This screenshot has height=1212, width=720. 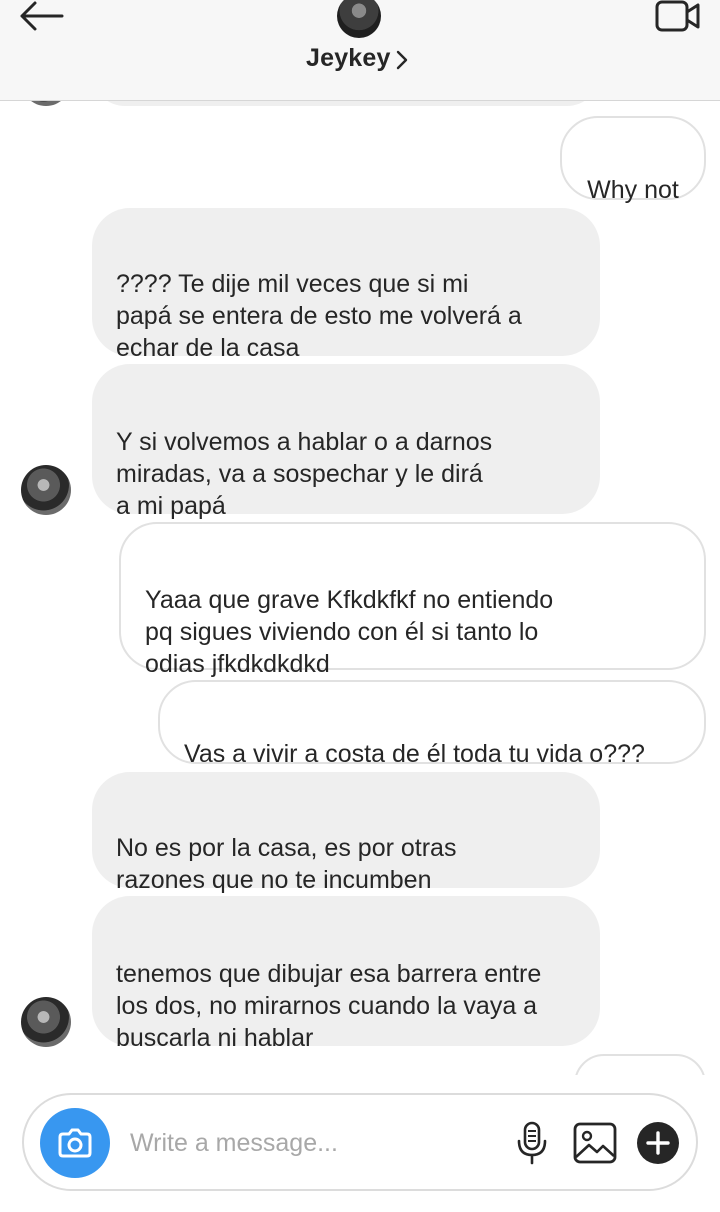 I want to click on microphone-icon, so click(x=532, y=1143).